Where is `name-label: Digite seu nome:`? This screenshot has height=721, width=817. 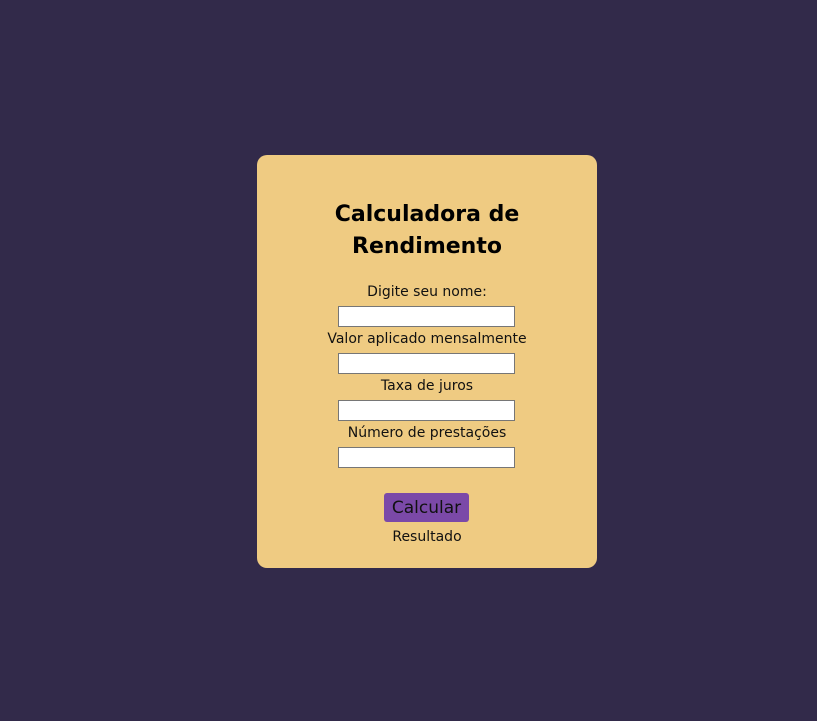
name-label: Digite seu nome: is located at coordinates (427, 292).